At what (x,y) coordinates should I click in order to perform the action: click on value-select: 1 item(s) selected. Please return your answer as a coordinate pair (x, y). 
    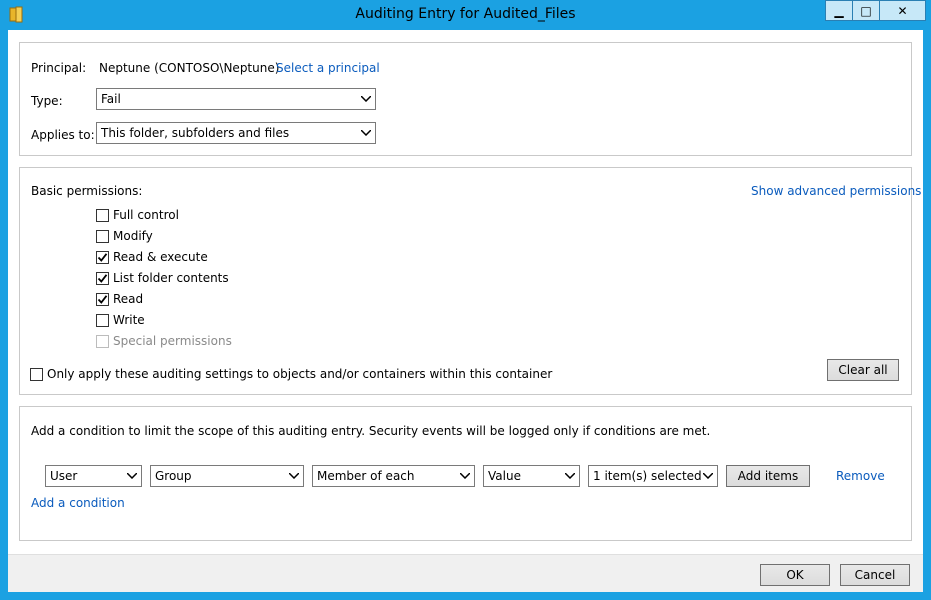
    Looking at the image, I should click on (653, 476).